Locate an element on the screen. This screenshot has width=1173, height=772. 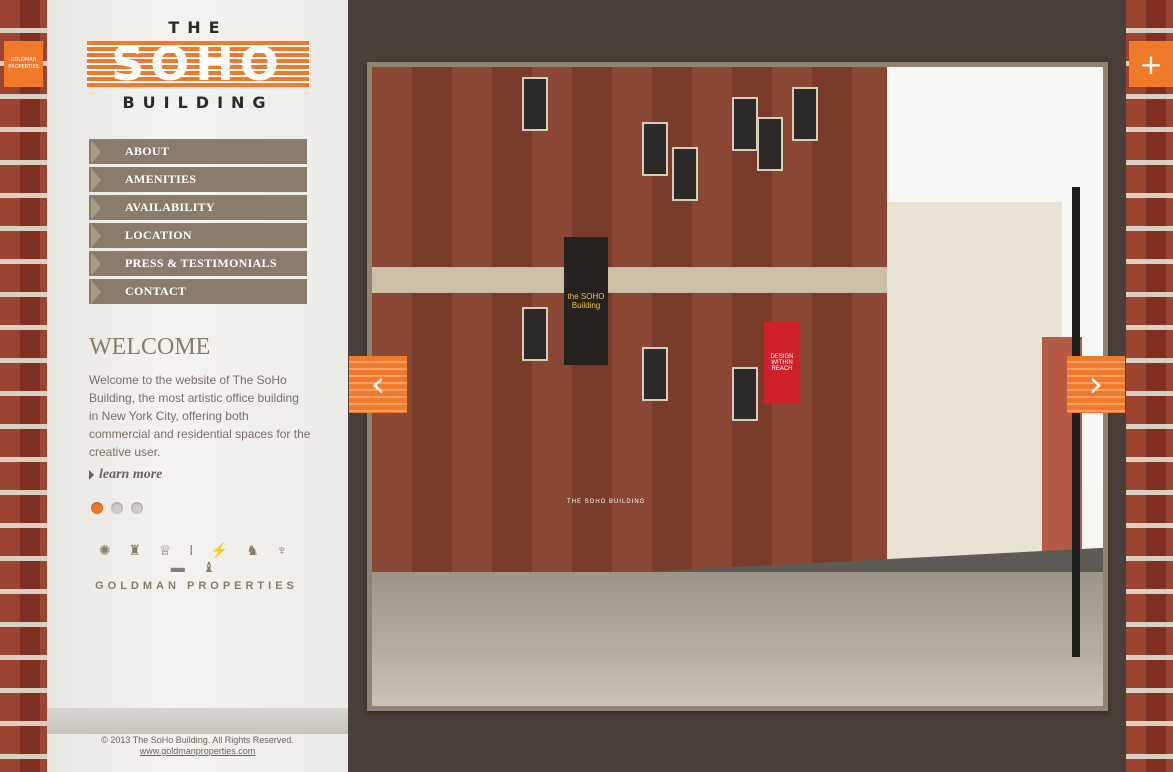
photo-banner-soho-text: the SOHO Building is located at coordinates (586, 301).